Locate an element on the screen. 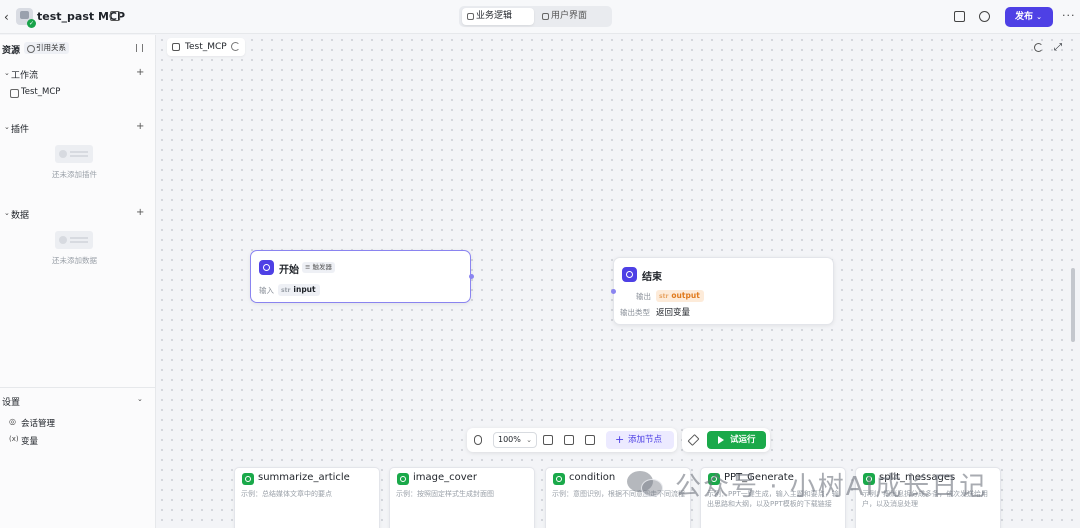 The height and width of the screenshot is (528, 1080). settings-item-variables: (x) 变量 is located at coordinates (23, 441).